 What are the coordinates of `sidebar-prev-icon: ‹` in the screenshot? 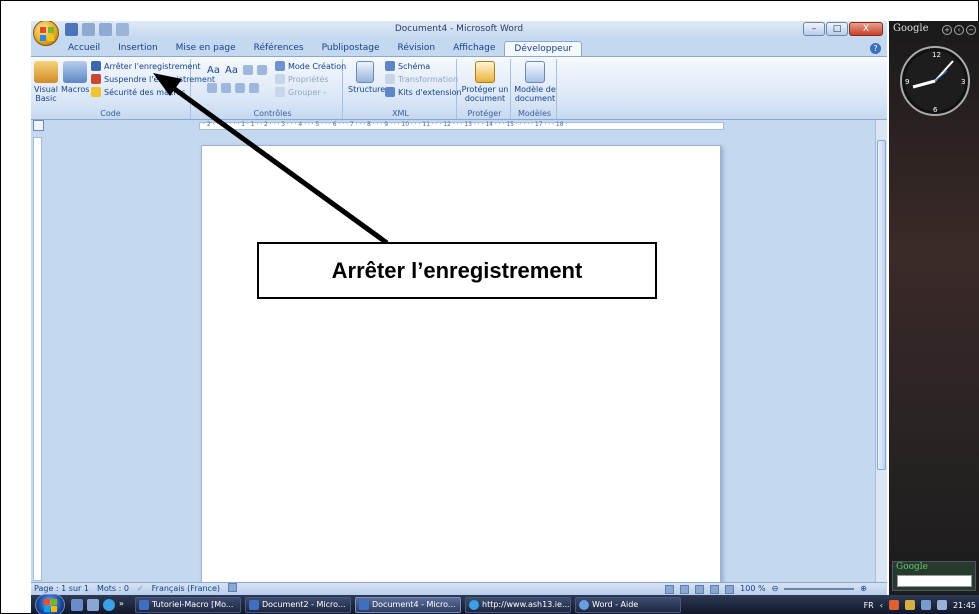 It's located at (959, 30).